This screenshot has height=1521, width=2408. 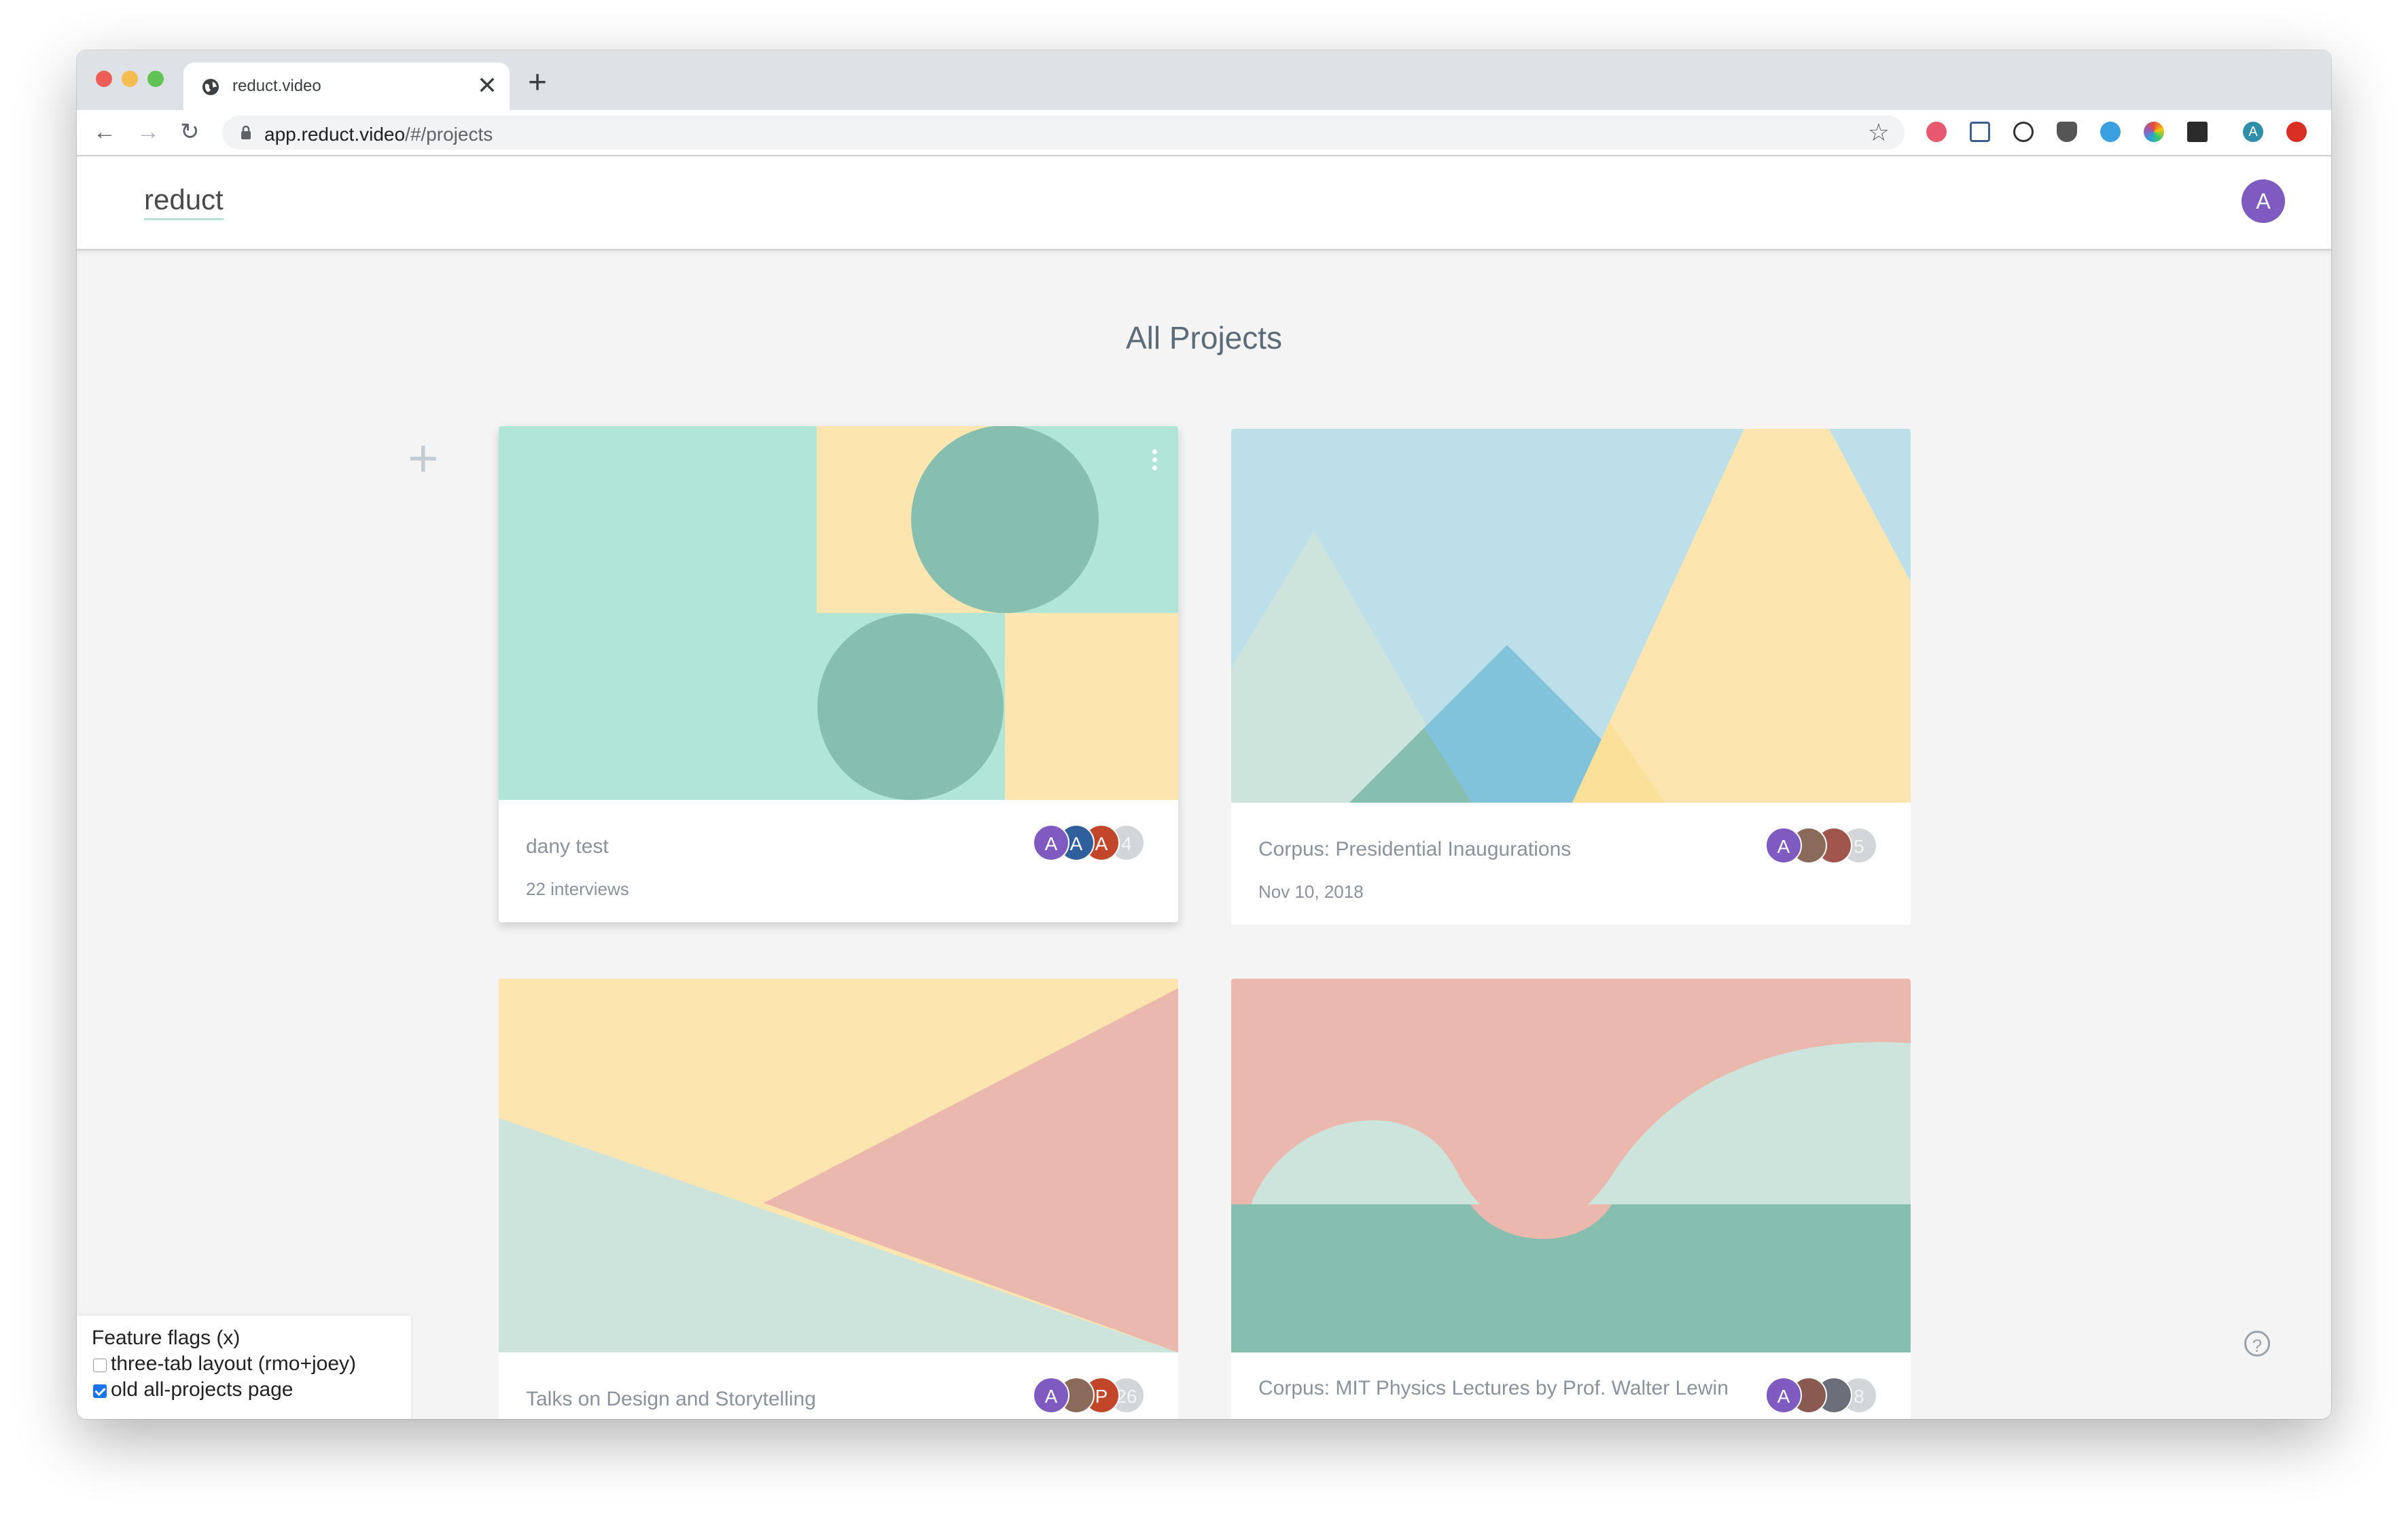 I want to click on shield-icon, so click(x=2067, y=132).